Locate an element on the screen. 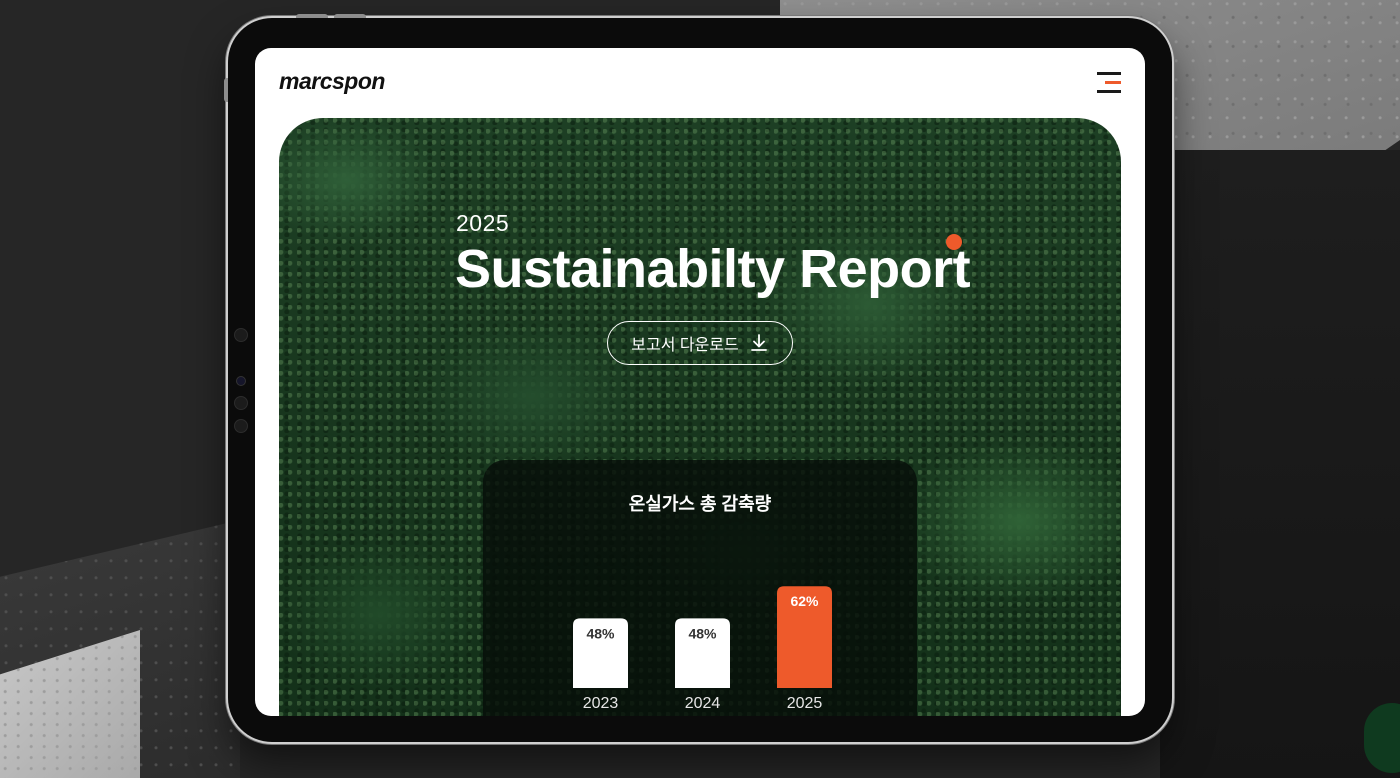 This screenshot has width=1400, height=778. hamburger-menu-icon is located at coordinates (1109, 83).